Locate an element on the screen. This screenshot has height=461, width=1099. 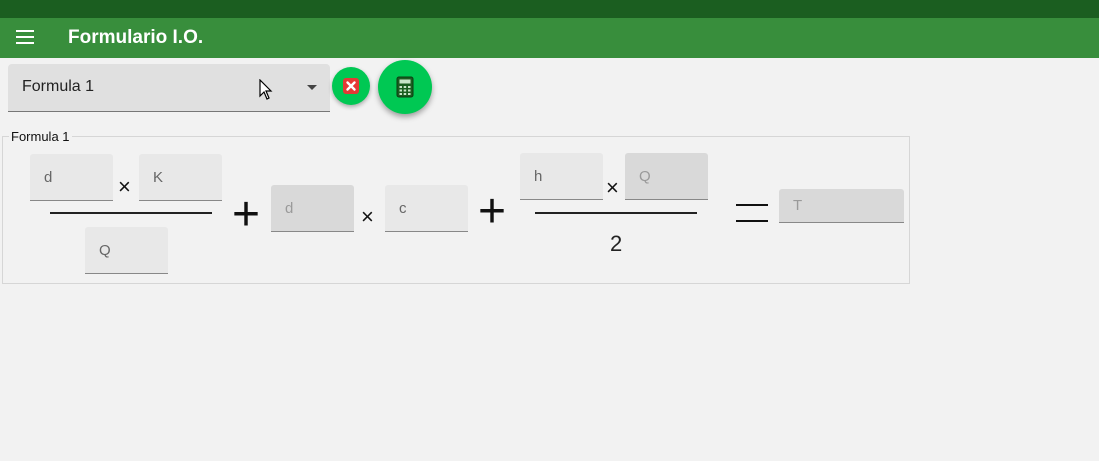
dropdown-arrow-icon is located at coordinates (312, 87).